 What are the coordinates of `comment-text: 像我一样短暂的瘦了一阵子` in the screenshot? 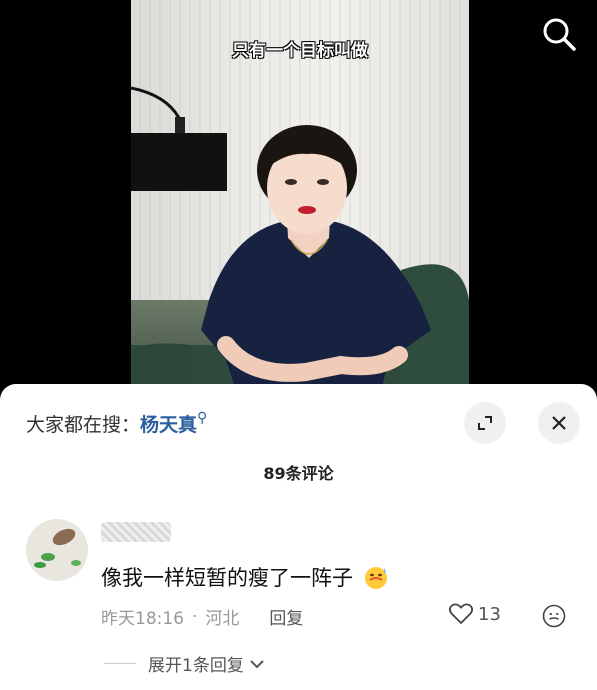 It's located at (245, 577).